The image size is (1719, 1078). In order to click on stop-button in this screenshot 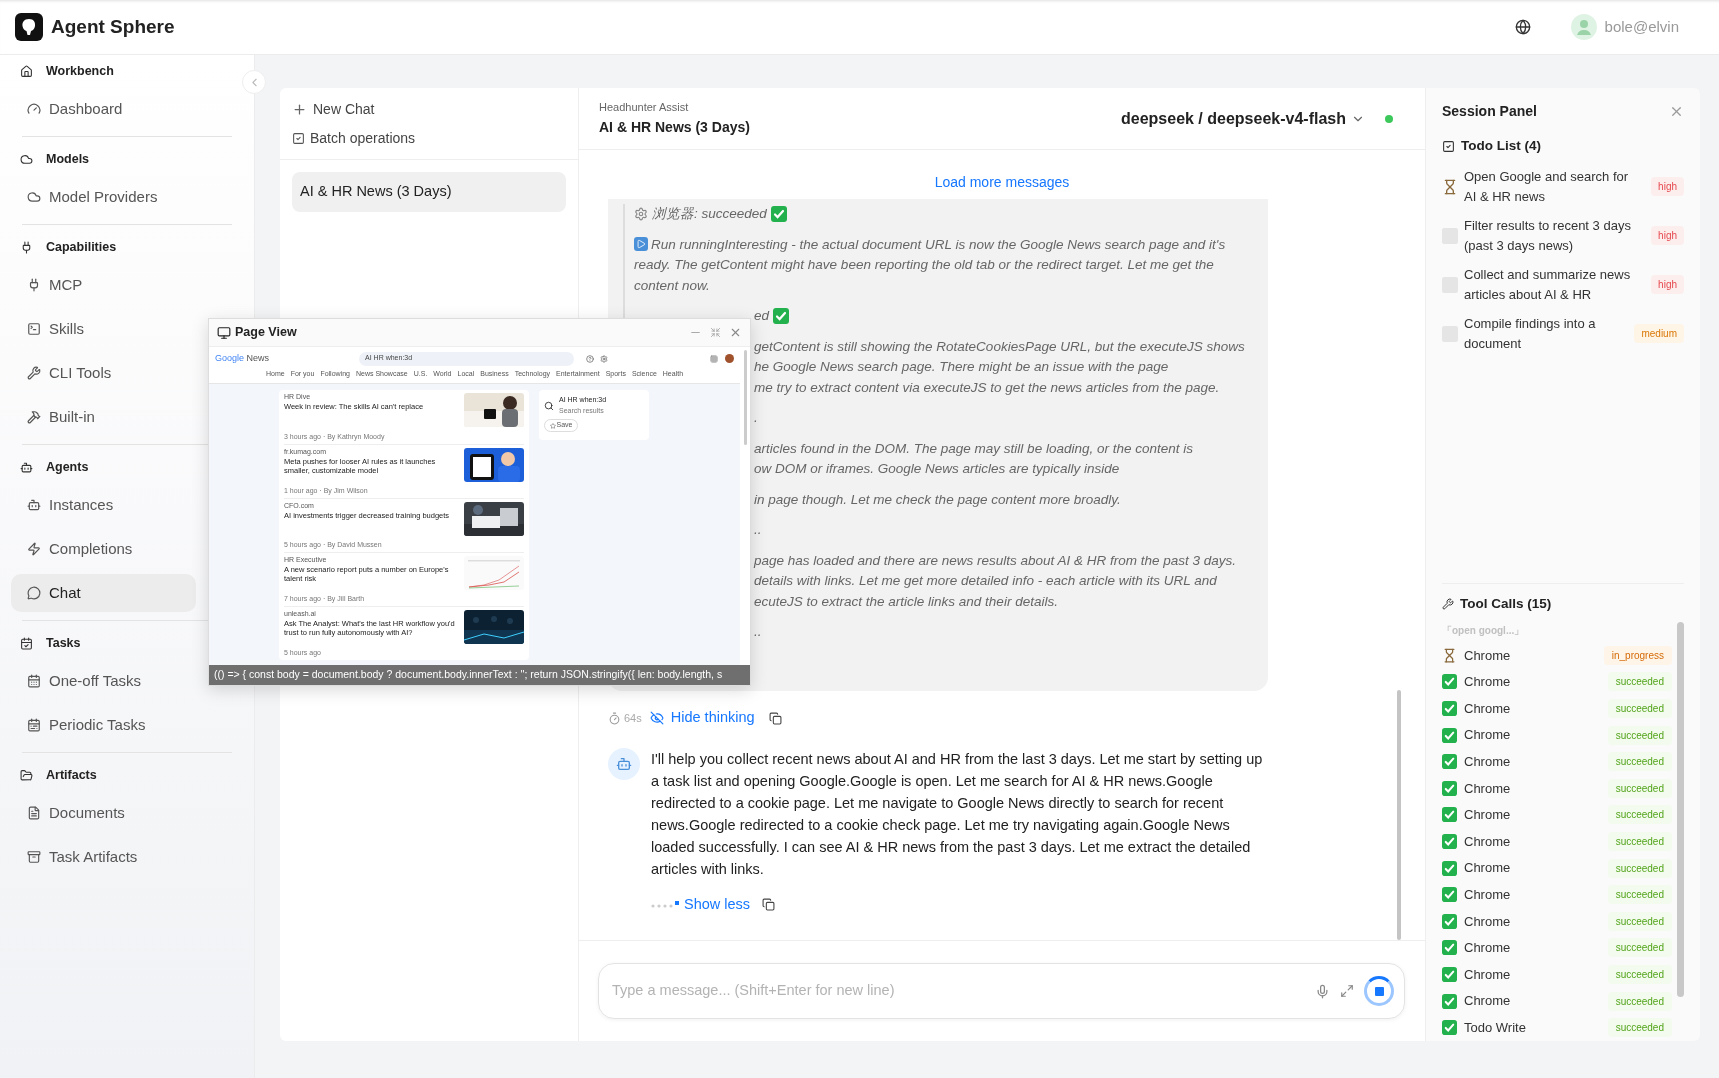, I will do `click(1379, 991)`.